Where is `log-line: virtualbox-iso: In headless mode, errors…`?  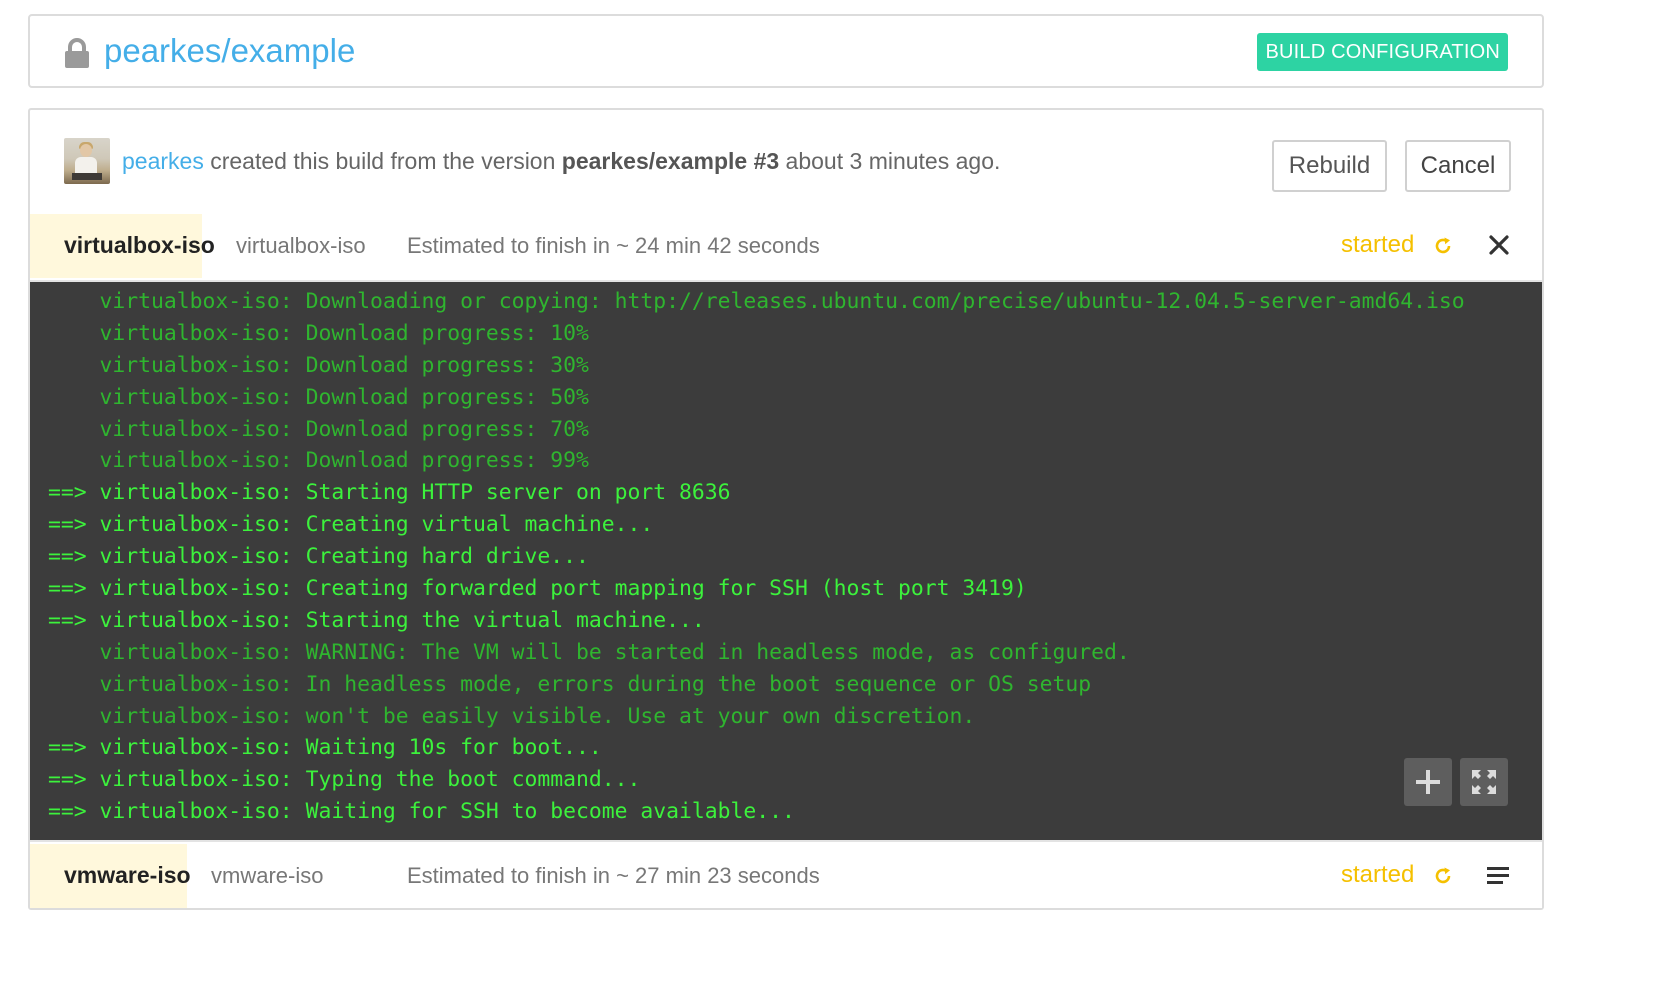
log-line: virtualbox-iso: In headless mode, errors… is located at coordinates (570, 684).